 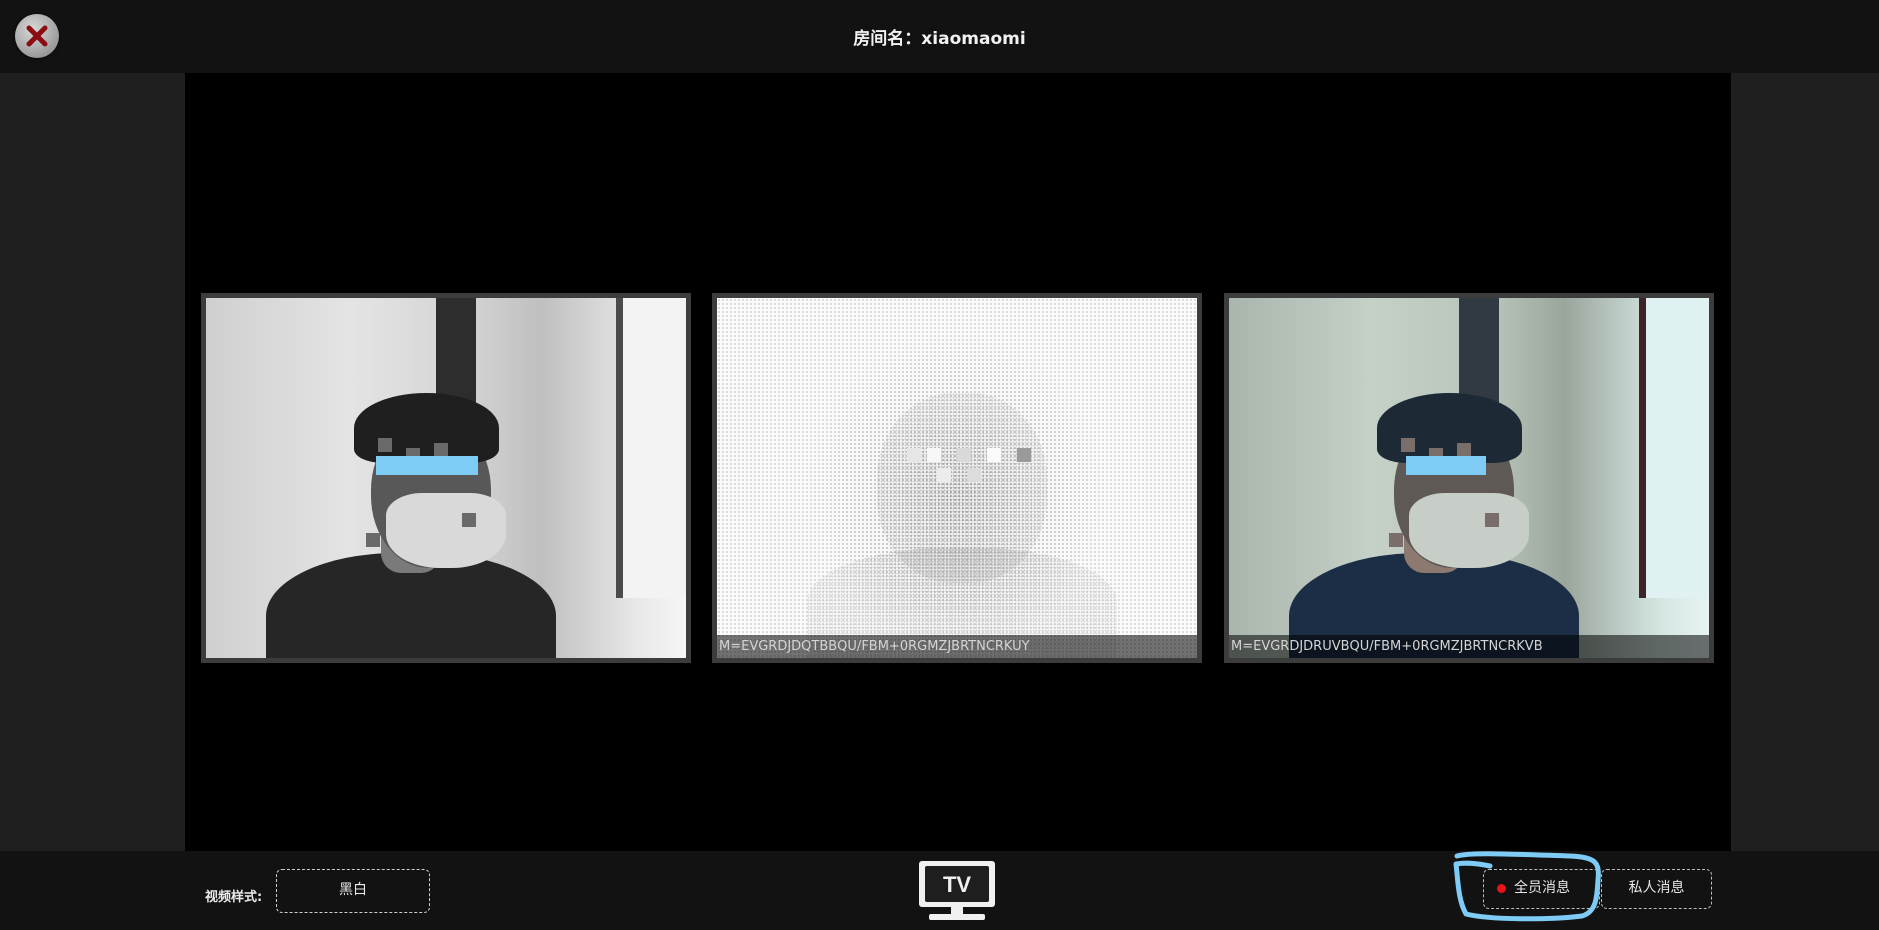 I want to click on notification-dot, so click(x=1501, y=888).